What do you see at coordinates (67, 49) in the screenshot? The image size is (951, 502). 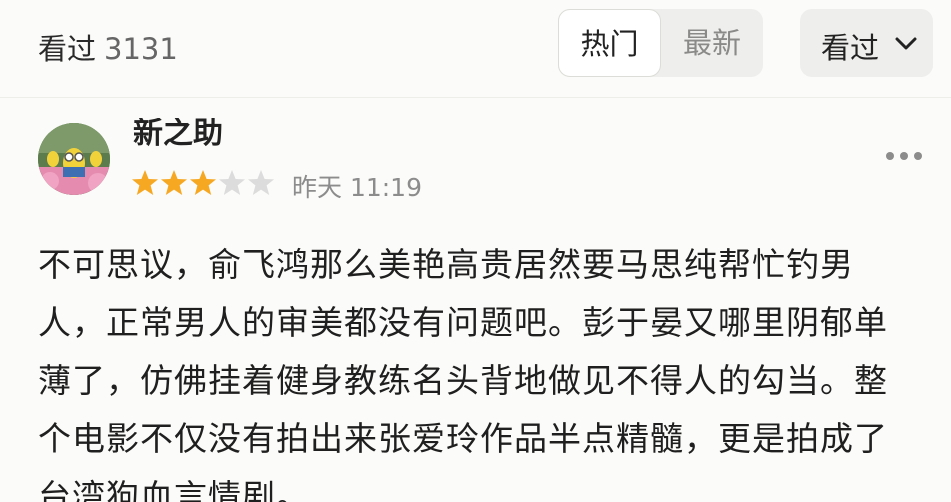 I see `seen-label: 看过` at bounding box center [67, 49].